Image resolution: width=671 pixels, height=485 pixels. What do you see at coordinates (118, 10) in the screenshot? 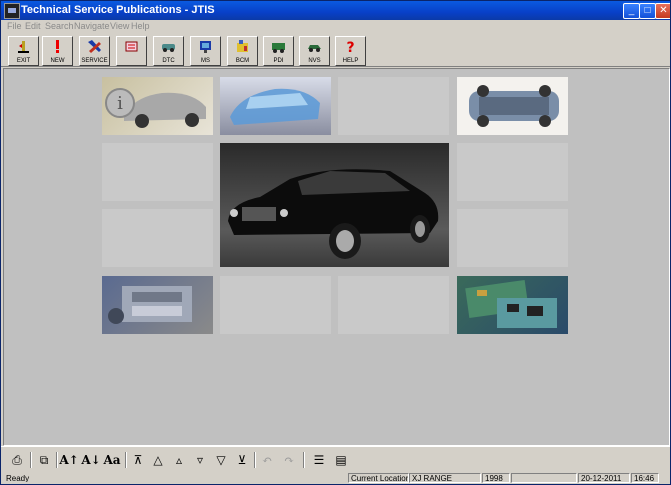
I see `window-title: Technical Service Publications - JTIS` at bounding box center [118, 10].